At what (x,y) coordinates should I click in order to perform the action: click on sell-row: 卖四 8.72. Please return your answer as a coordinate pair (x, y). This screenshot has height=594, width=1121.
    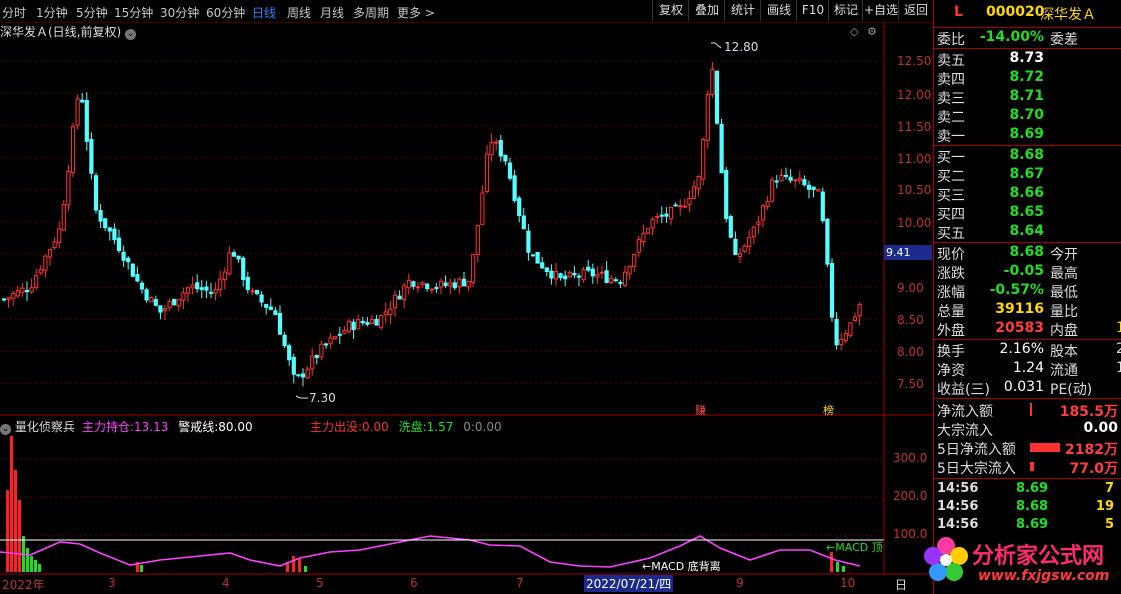
    Looking at the image, I should click on (1027, 78).